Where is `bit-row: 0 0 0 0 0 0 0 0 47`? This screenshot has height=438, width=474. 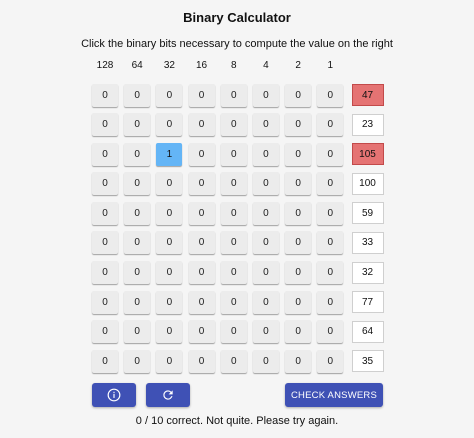 bit-row: 0 0 0 0 0 0 0 0 47 is located at coordinates (238, 95).